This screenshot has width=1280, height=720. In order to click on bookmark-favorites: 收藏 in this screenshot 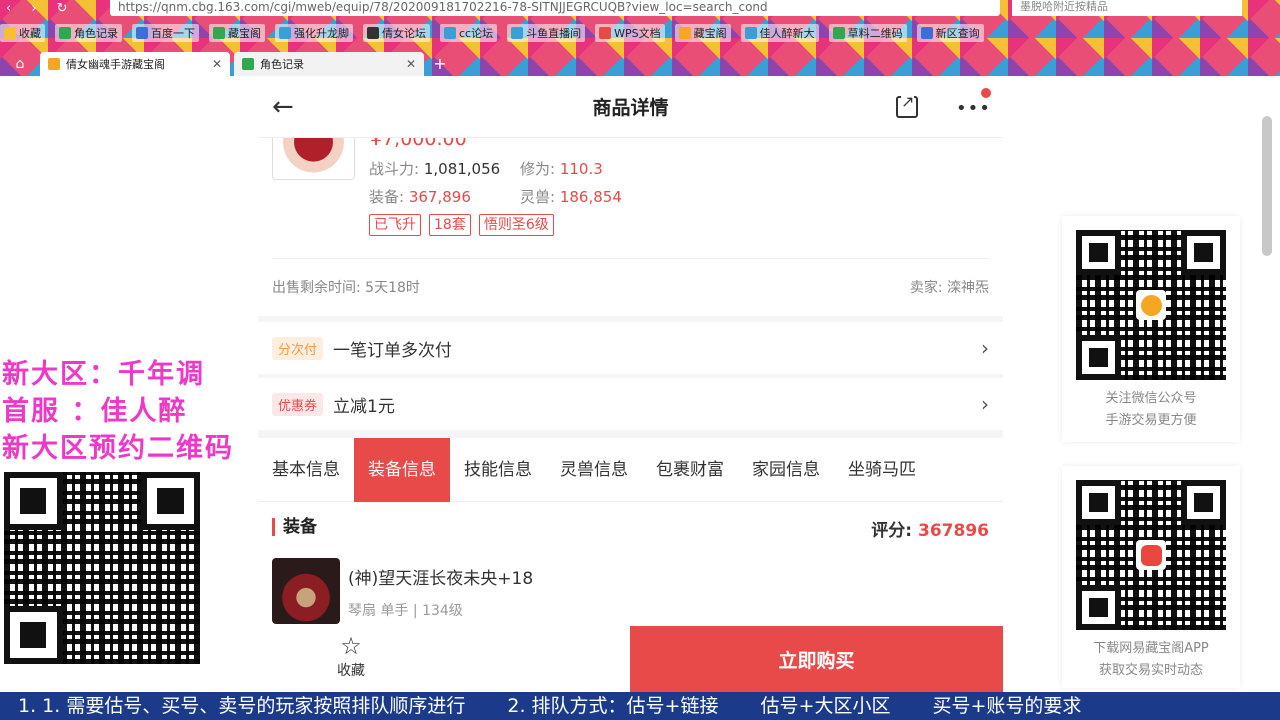, I will do `click(22, 33)`.